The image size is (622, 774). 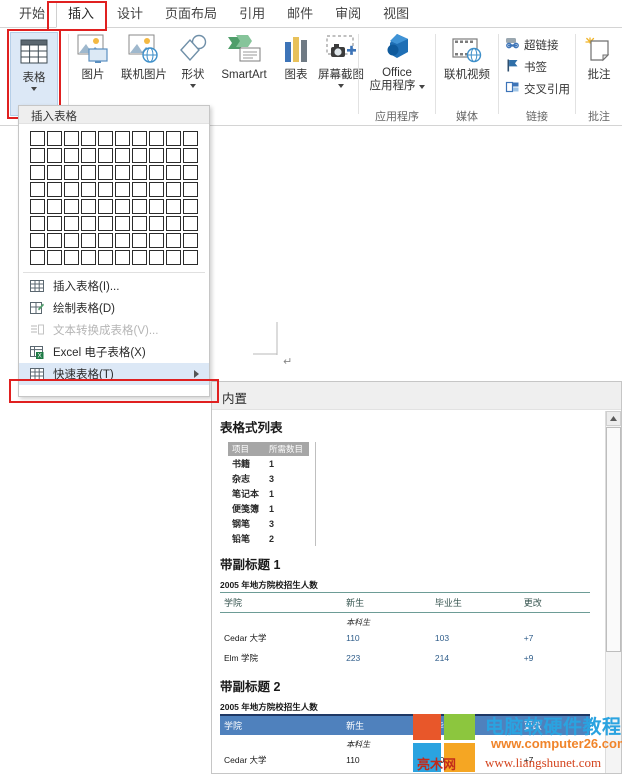 What do you see at coordinates (397, 62) in the screenshot?
I see `office-apps-button: Office 应用程序` at bounding box center [397, 62].